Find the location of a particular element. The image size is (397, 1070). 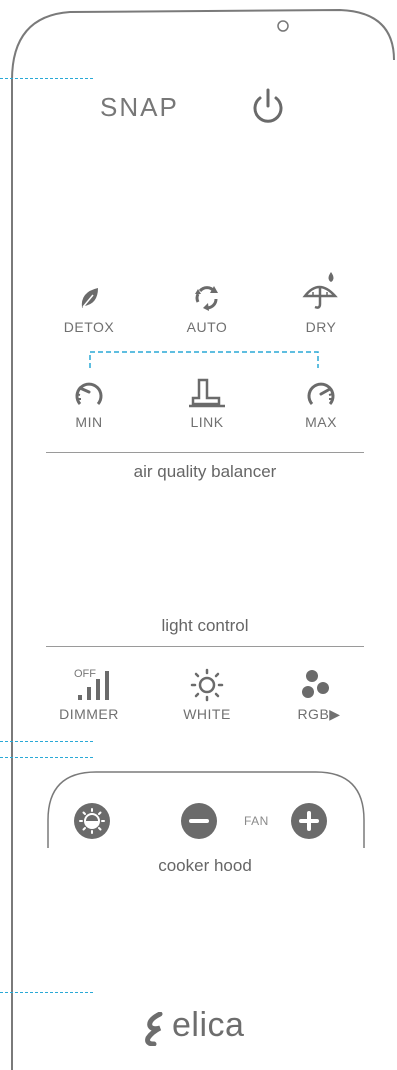

min-button: MIN is located at coordinates (89, 413).